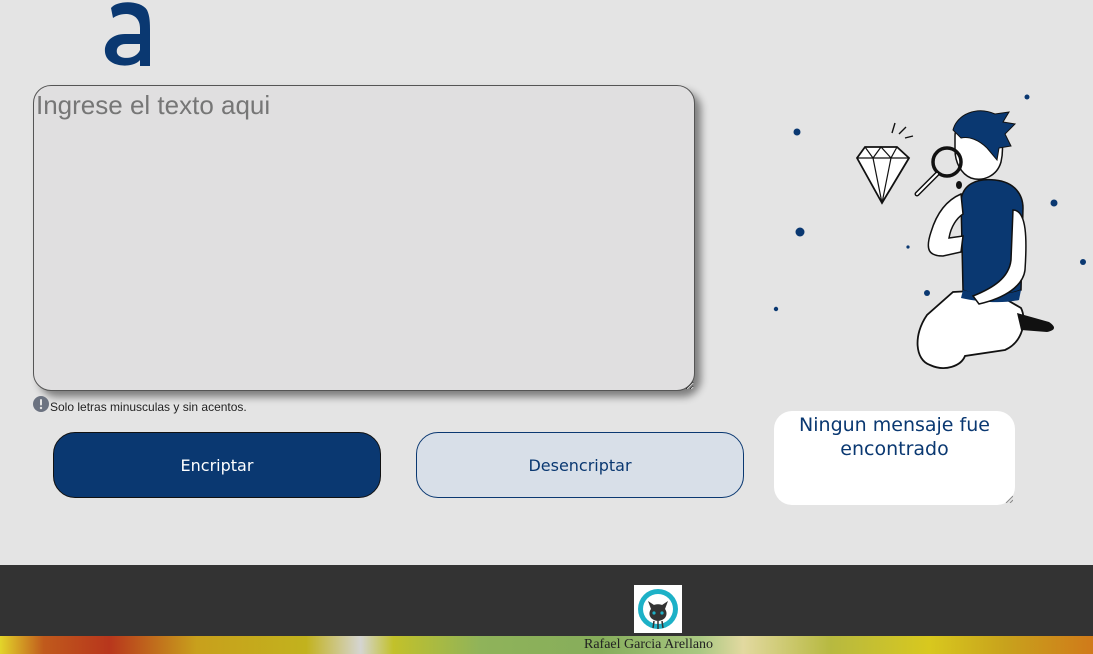  What do you see at coordinates (649, 644) in the screenshot?
I see `author-name: Rafael Garcia Arellano` at bounding box center [649, 644].